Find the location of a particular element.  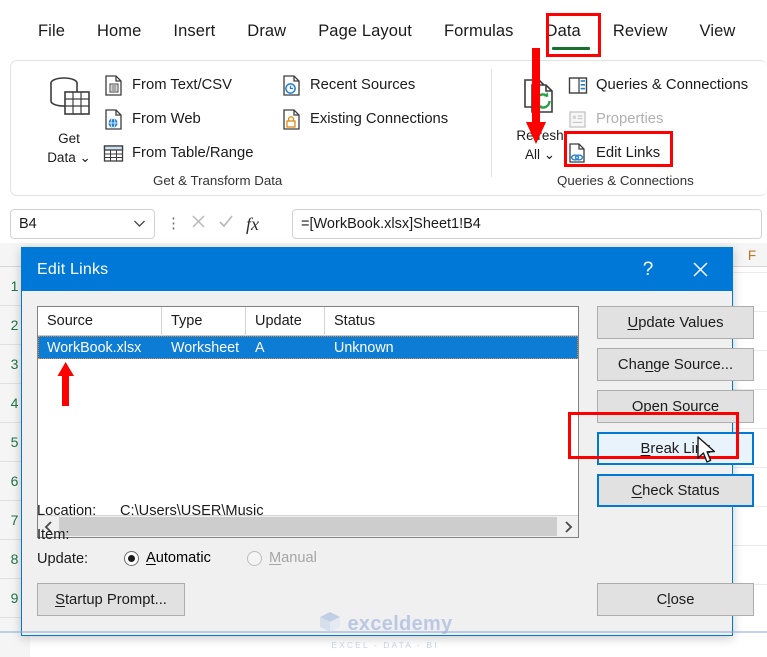

get-data-line2: Data is located at coordinates (61, 157).